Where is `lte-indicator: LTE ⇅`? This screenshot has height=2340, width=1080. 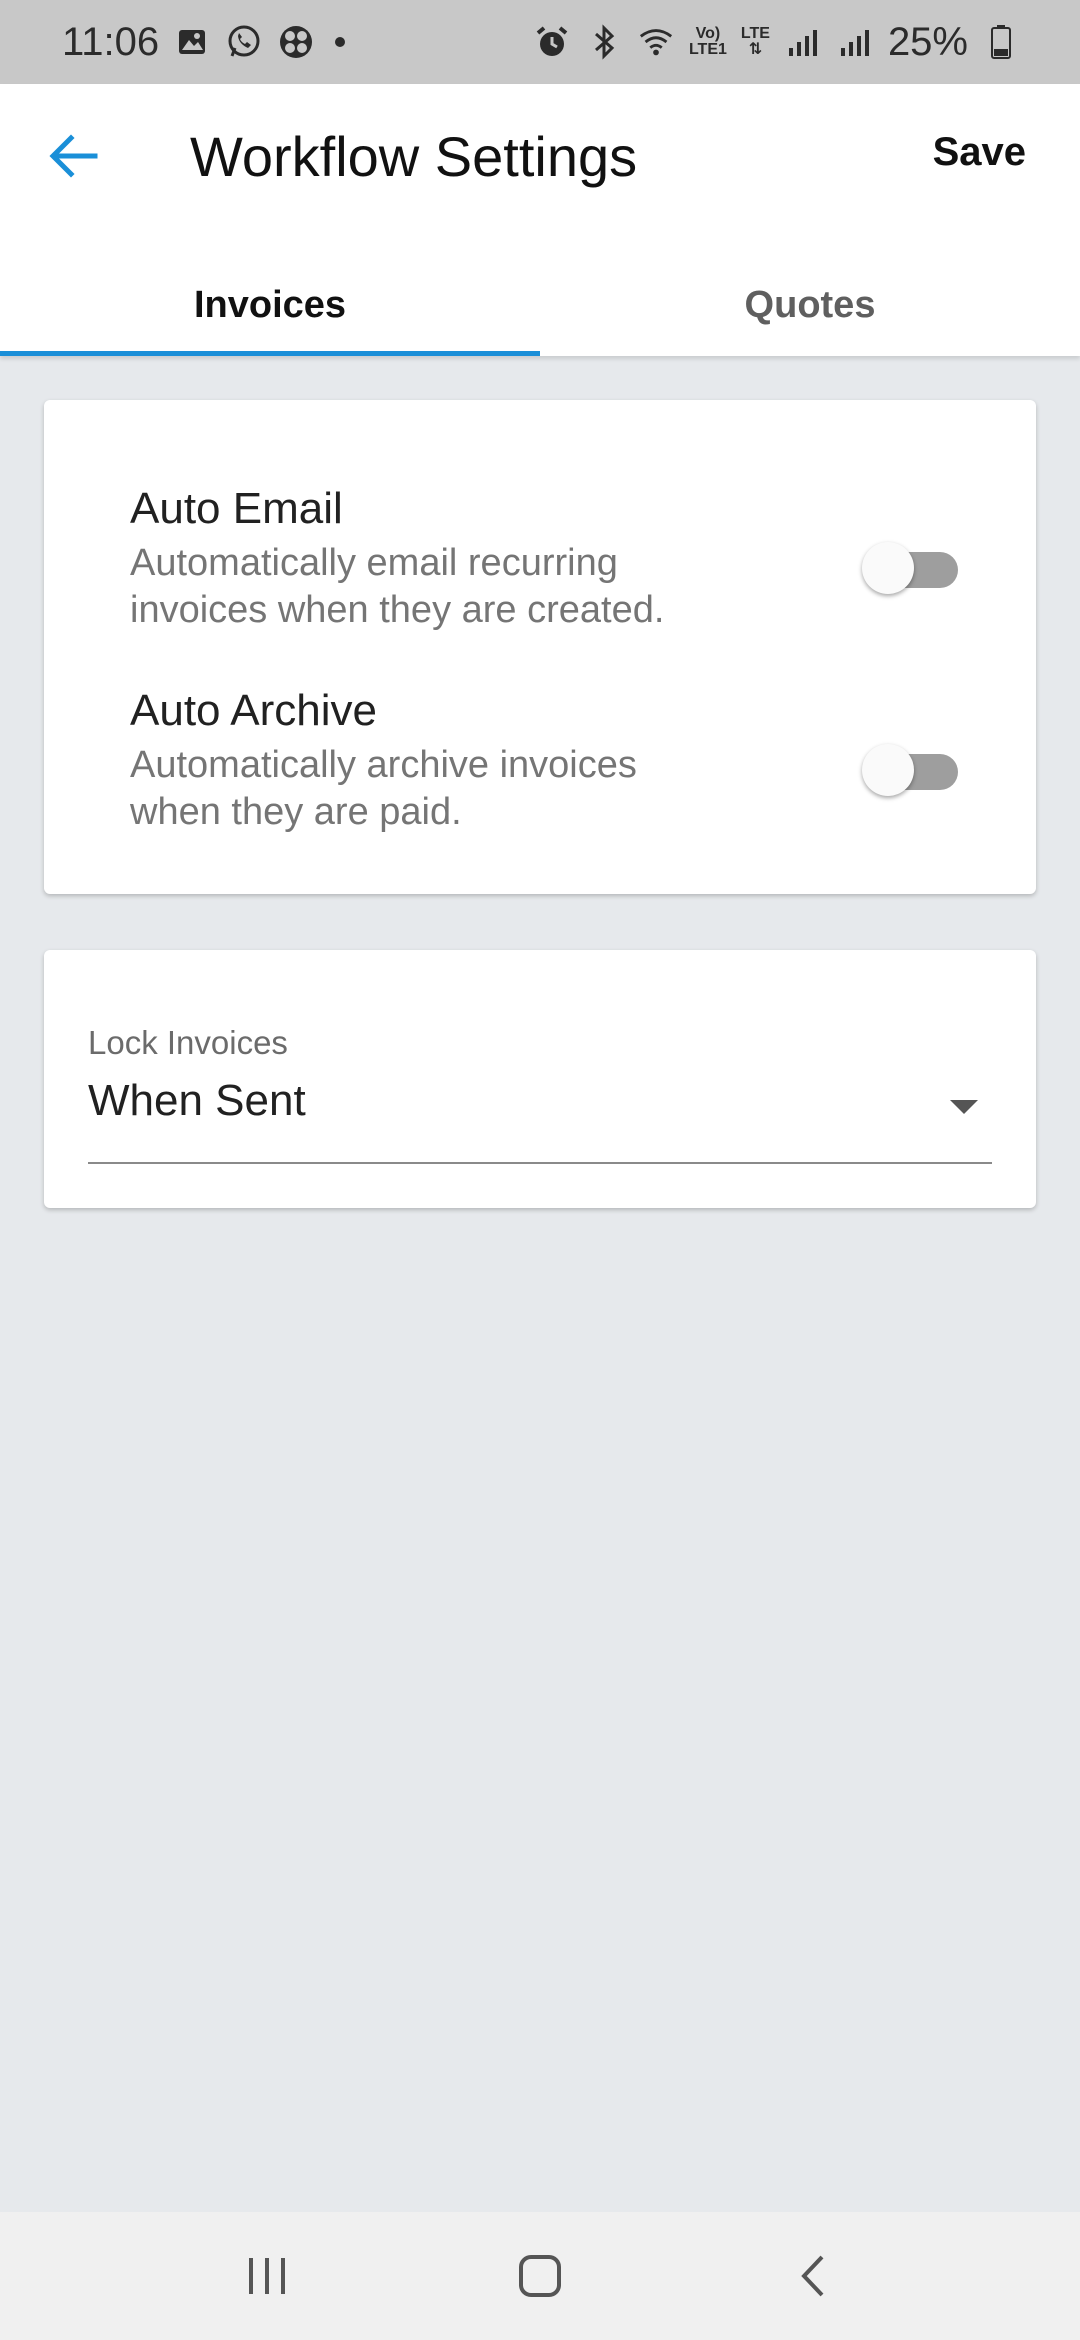 lte-indicator: LTE ⇅ is located at coordinates (755, 42).